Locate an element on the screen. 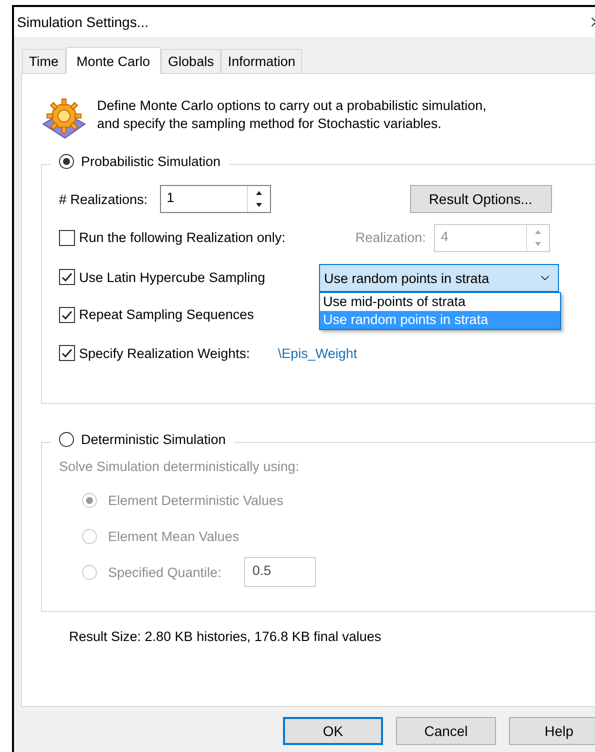 The width and height of the screenshot is (595, 752). result-size-text: Result Size: 2.80 KB histories, 176.8 KB final values is located at coordinates (225, 636).